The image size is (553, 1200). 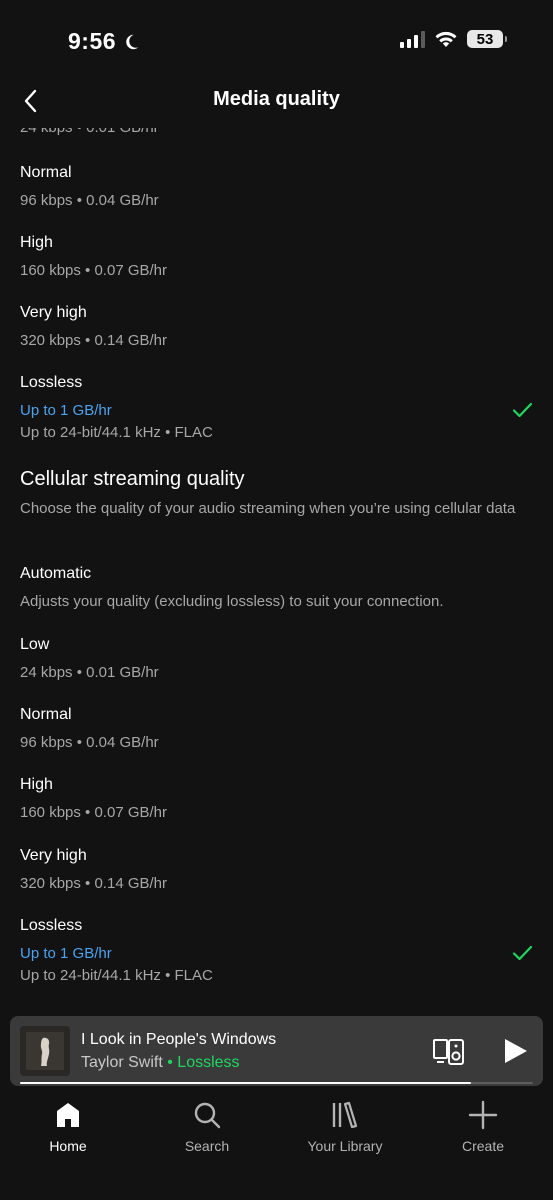 What do you see at coordinates (412, 39) in the screenshot?
I see `cellular-signal-icon` at bounding box center [412, 39].